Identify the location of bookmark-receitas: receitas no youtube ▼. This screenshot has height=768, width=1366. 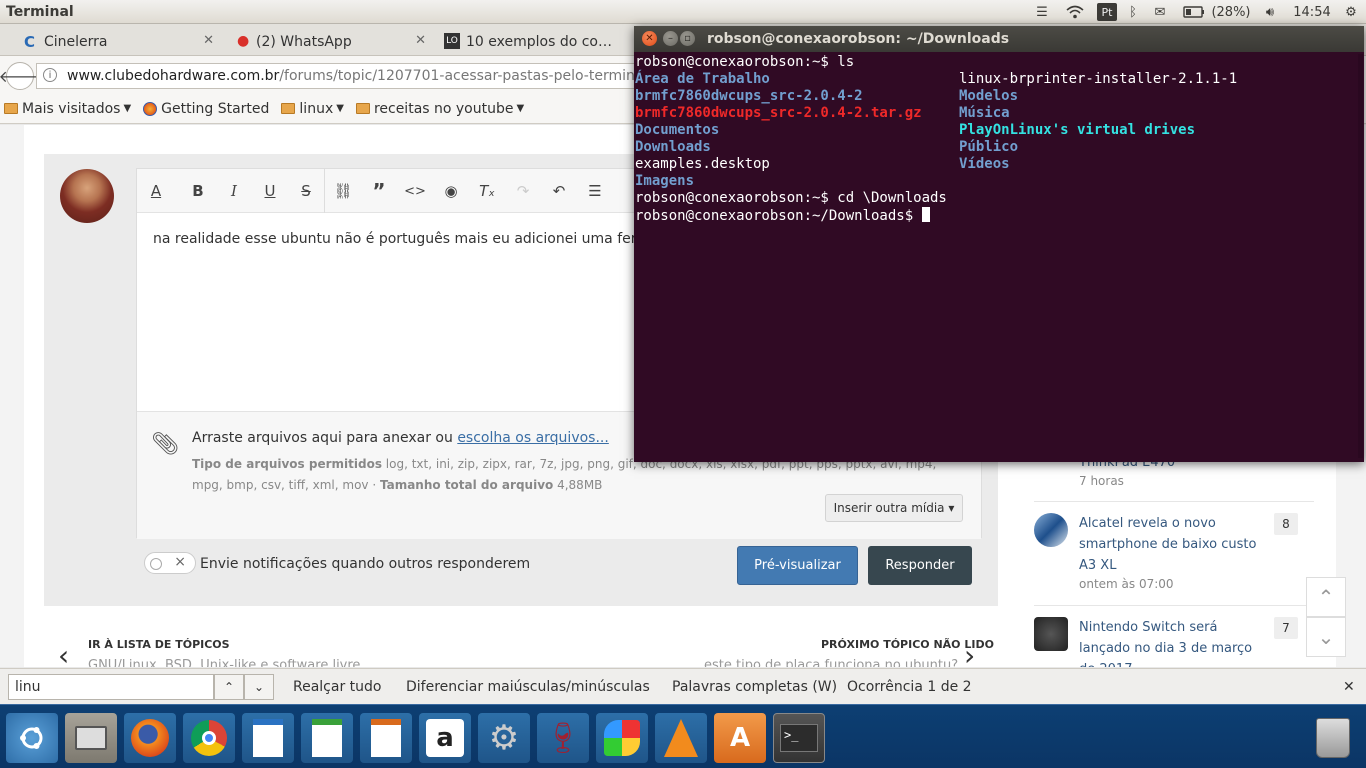
(439, 108).